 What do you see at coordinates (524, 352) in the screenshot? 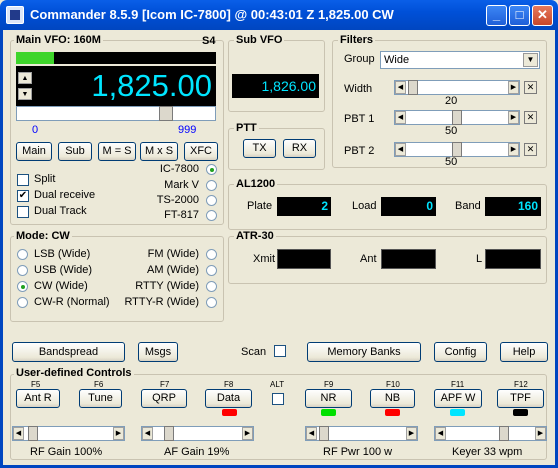
I see `help-button: Help` at bounding box center [524, 352].